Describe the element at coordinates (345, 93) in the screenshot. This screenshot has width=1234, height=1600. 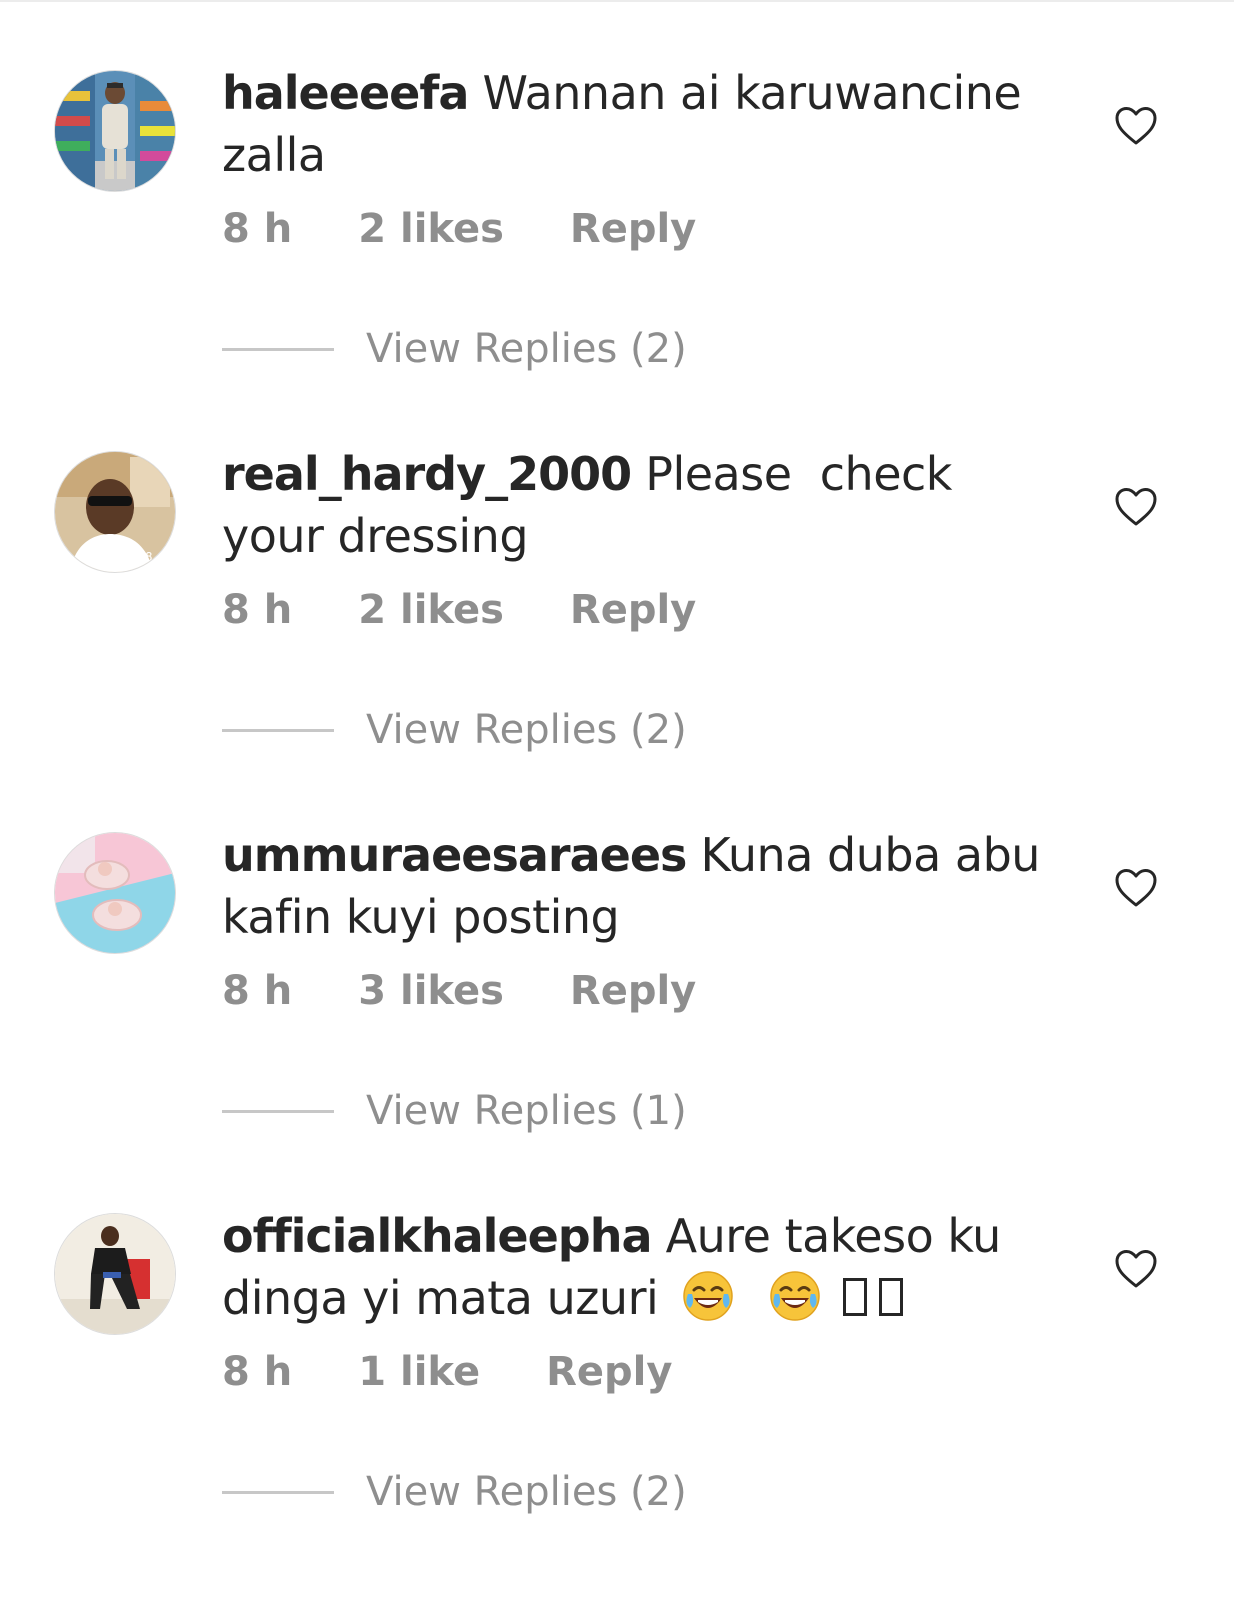
I see `comment-username: haleeeefa` at that location.